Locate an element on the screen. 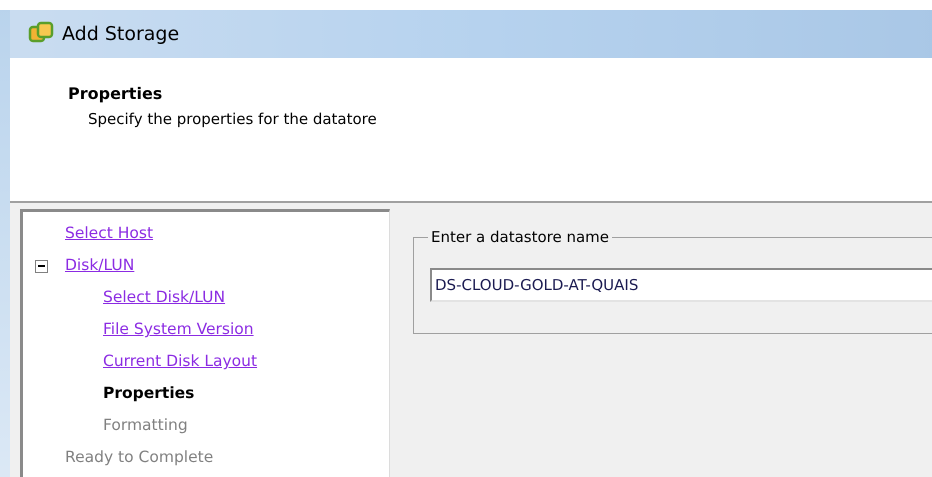 This screenshot has width=932, height=477. step-link: Select Disk/LUN is located at coordinates (164, 298).